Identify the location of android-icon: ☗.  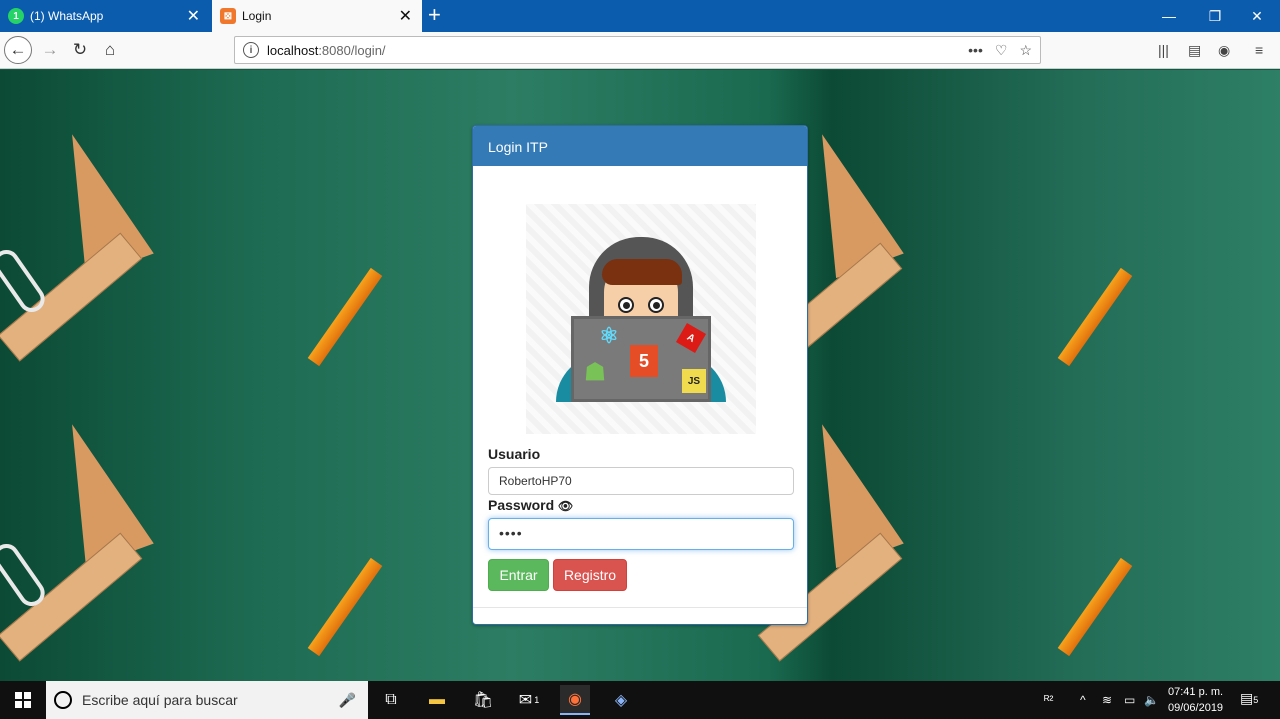
(595, 372).